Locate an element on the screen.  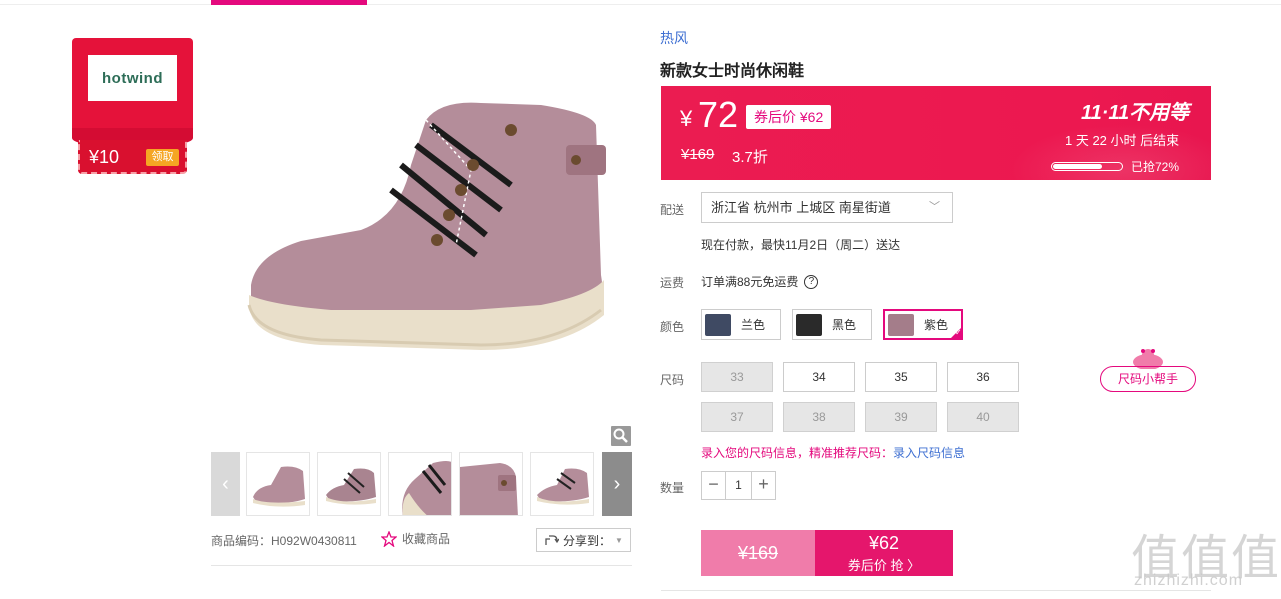
product-sku: 商品编码：H092W0430811 is located at coordinates (284, 541).